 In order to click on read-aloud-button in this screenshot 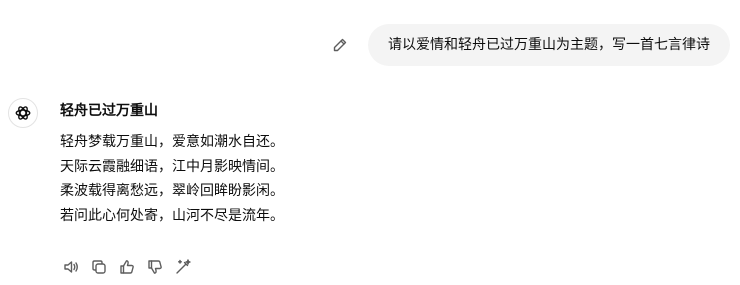, I will do `click(71, 267)`.